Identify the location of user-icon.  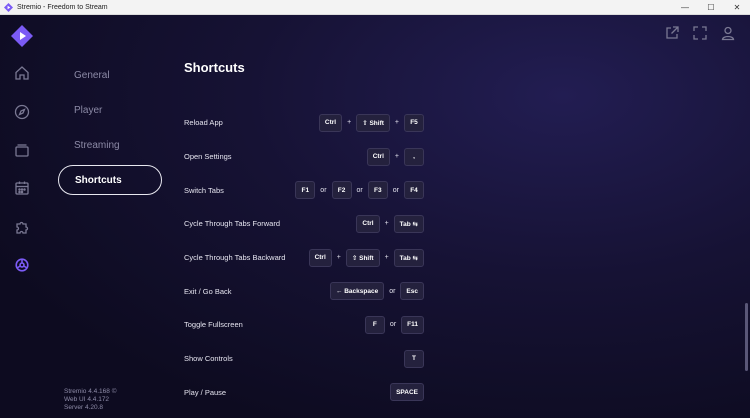
(728, 33).